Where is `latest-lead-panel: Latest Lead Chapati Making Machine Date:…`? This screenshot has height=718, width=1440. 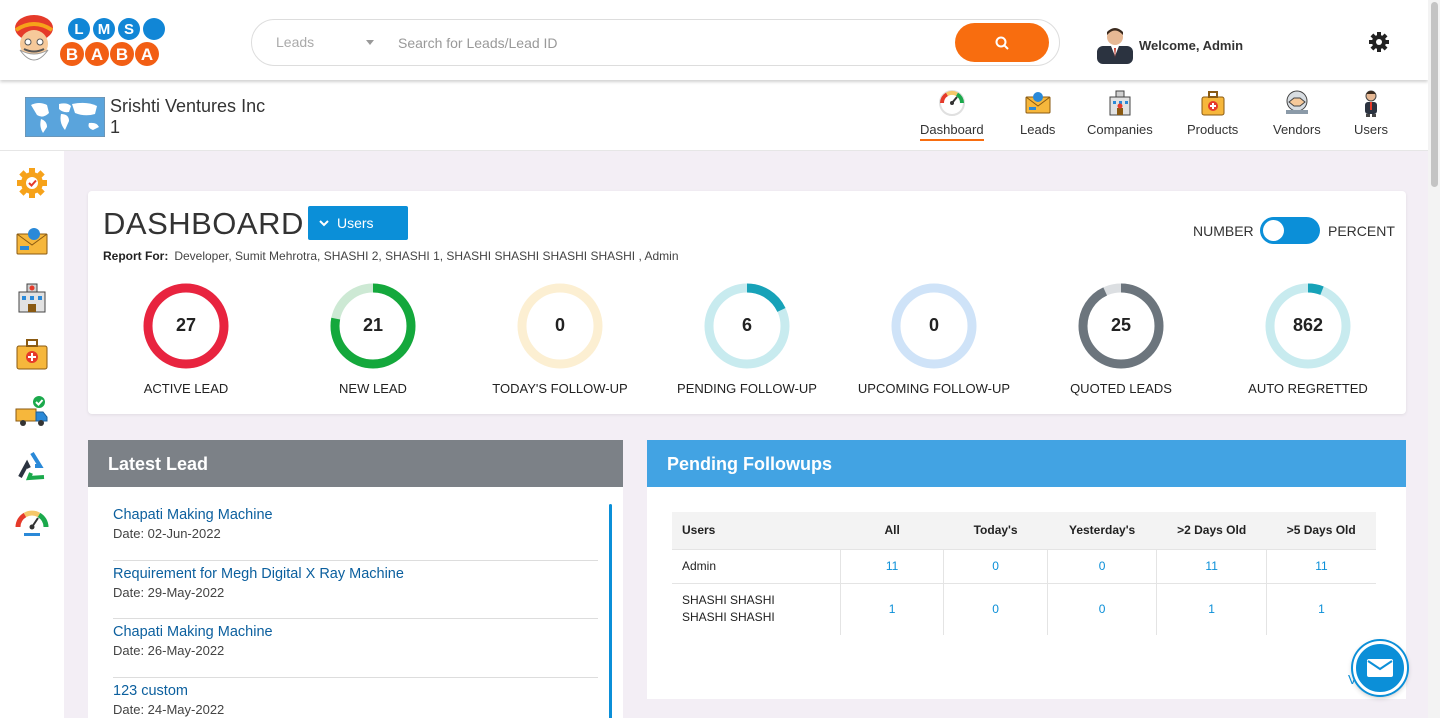
latest-lead-panel: Latest Lead Chapati Making Machine Date:… is located at coordinates (355, 579).